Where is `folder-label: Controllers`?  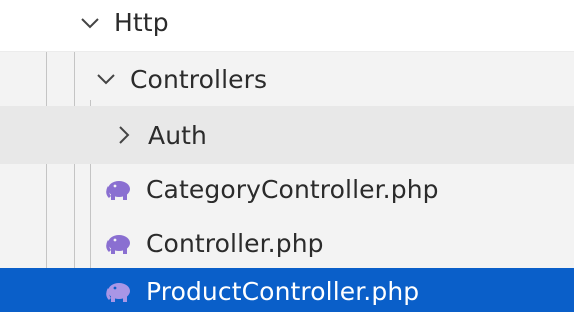
folder-label: Controllers is located at coordinates (199, 79).